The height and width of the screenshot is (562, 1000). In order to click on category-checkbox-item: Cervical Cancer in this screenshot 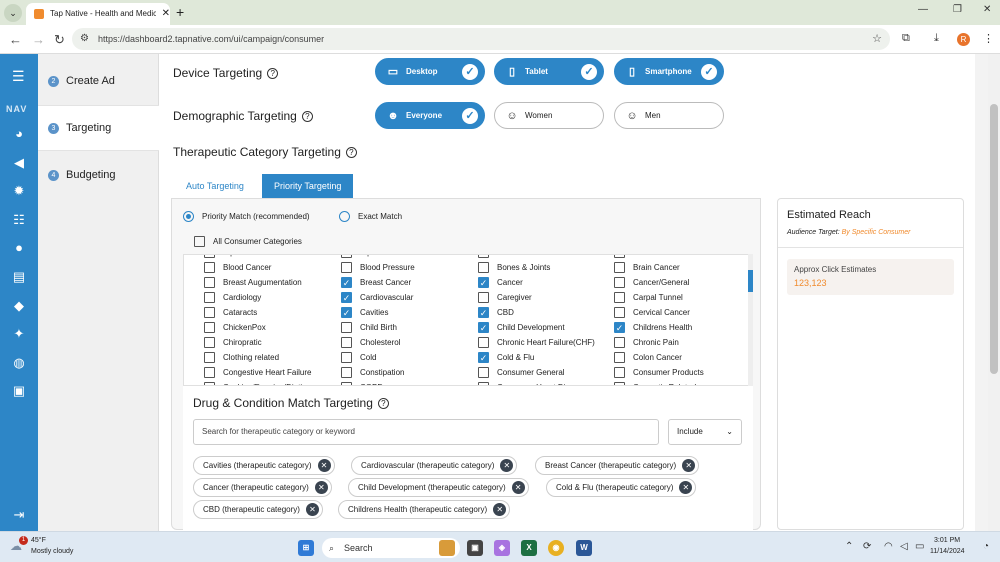, I will do `click(652, 312)`.